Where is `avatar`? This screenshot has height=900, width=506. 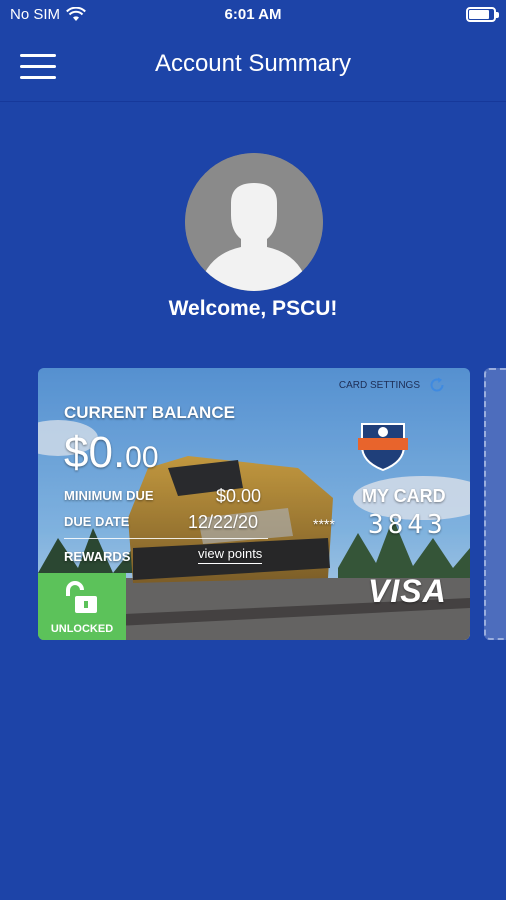
avatar is located at coordinates (254, 222).